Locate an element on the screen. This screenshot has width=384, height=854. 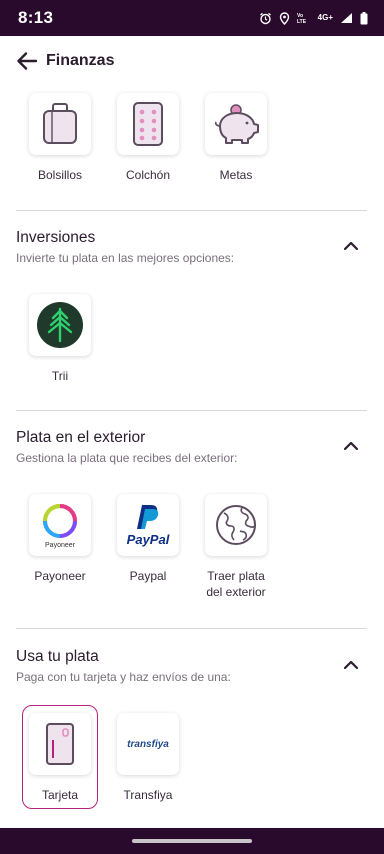
tile-metas: Metas is located at coordinates (236, 138).